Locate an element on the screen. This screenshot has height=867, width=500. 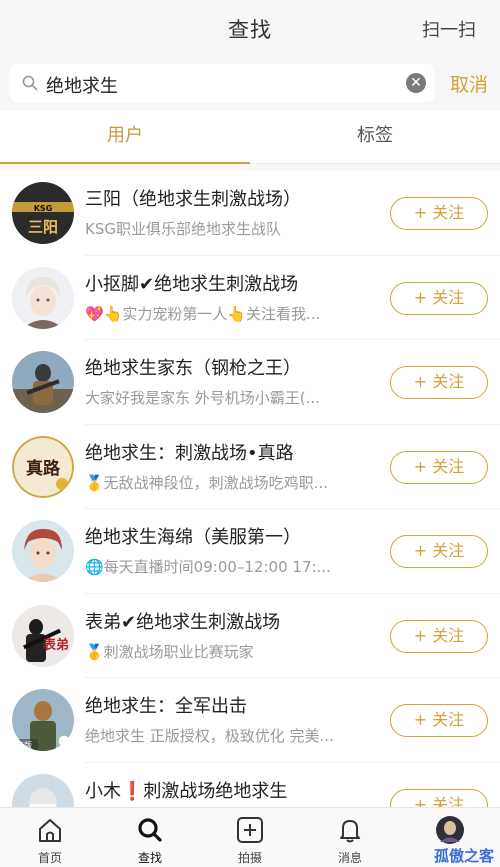
masked-avatar is located at coordinates (43, 790).